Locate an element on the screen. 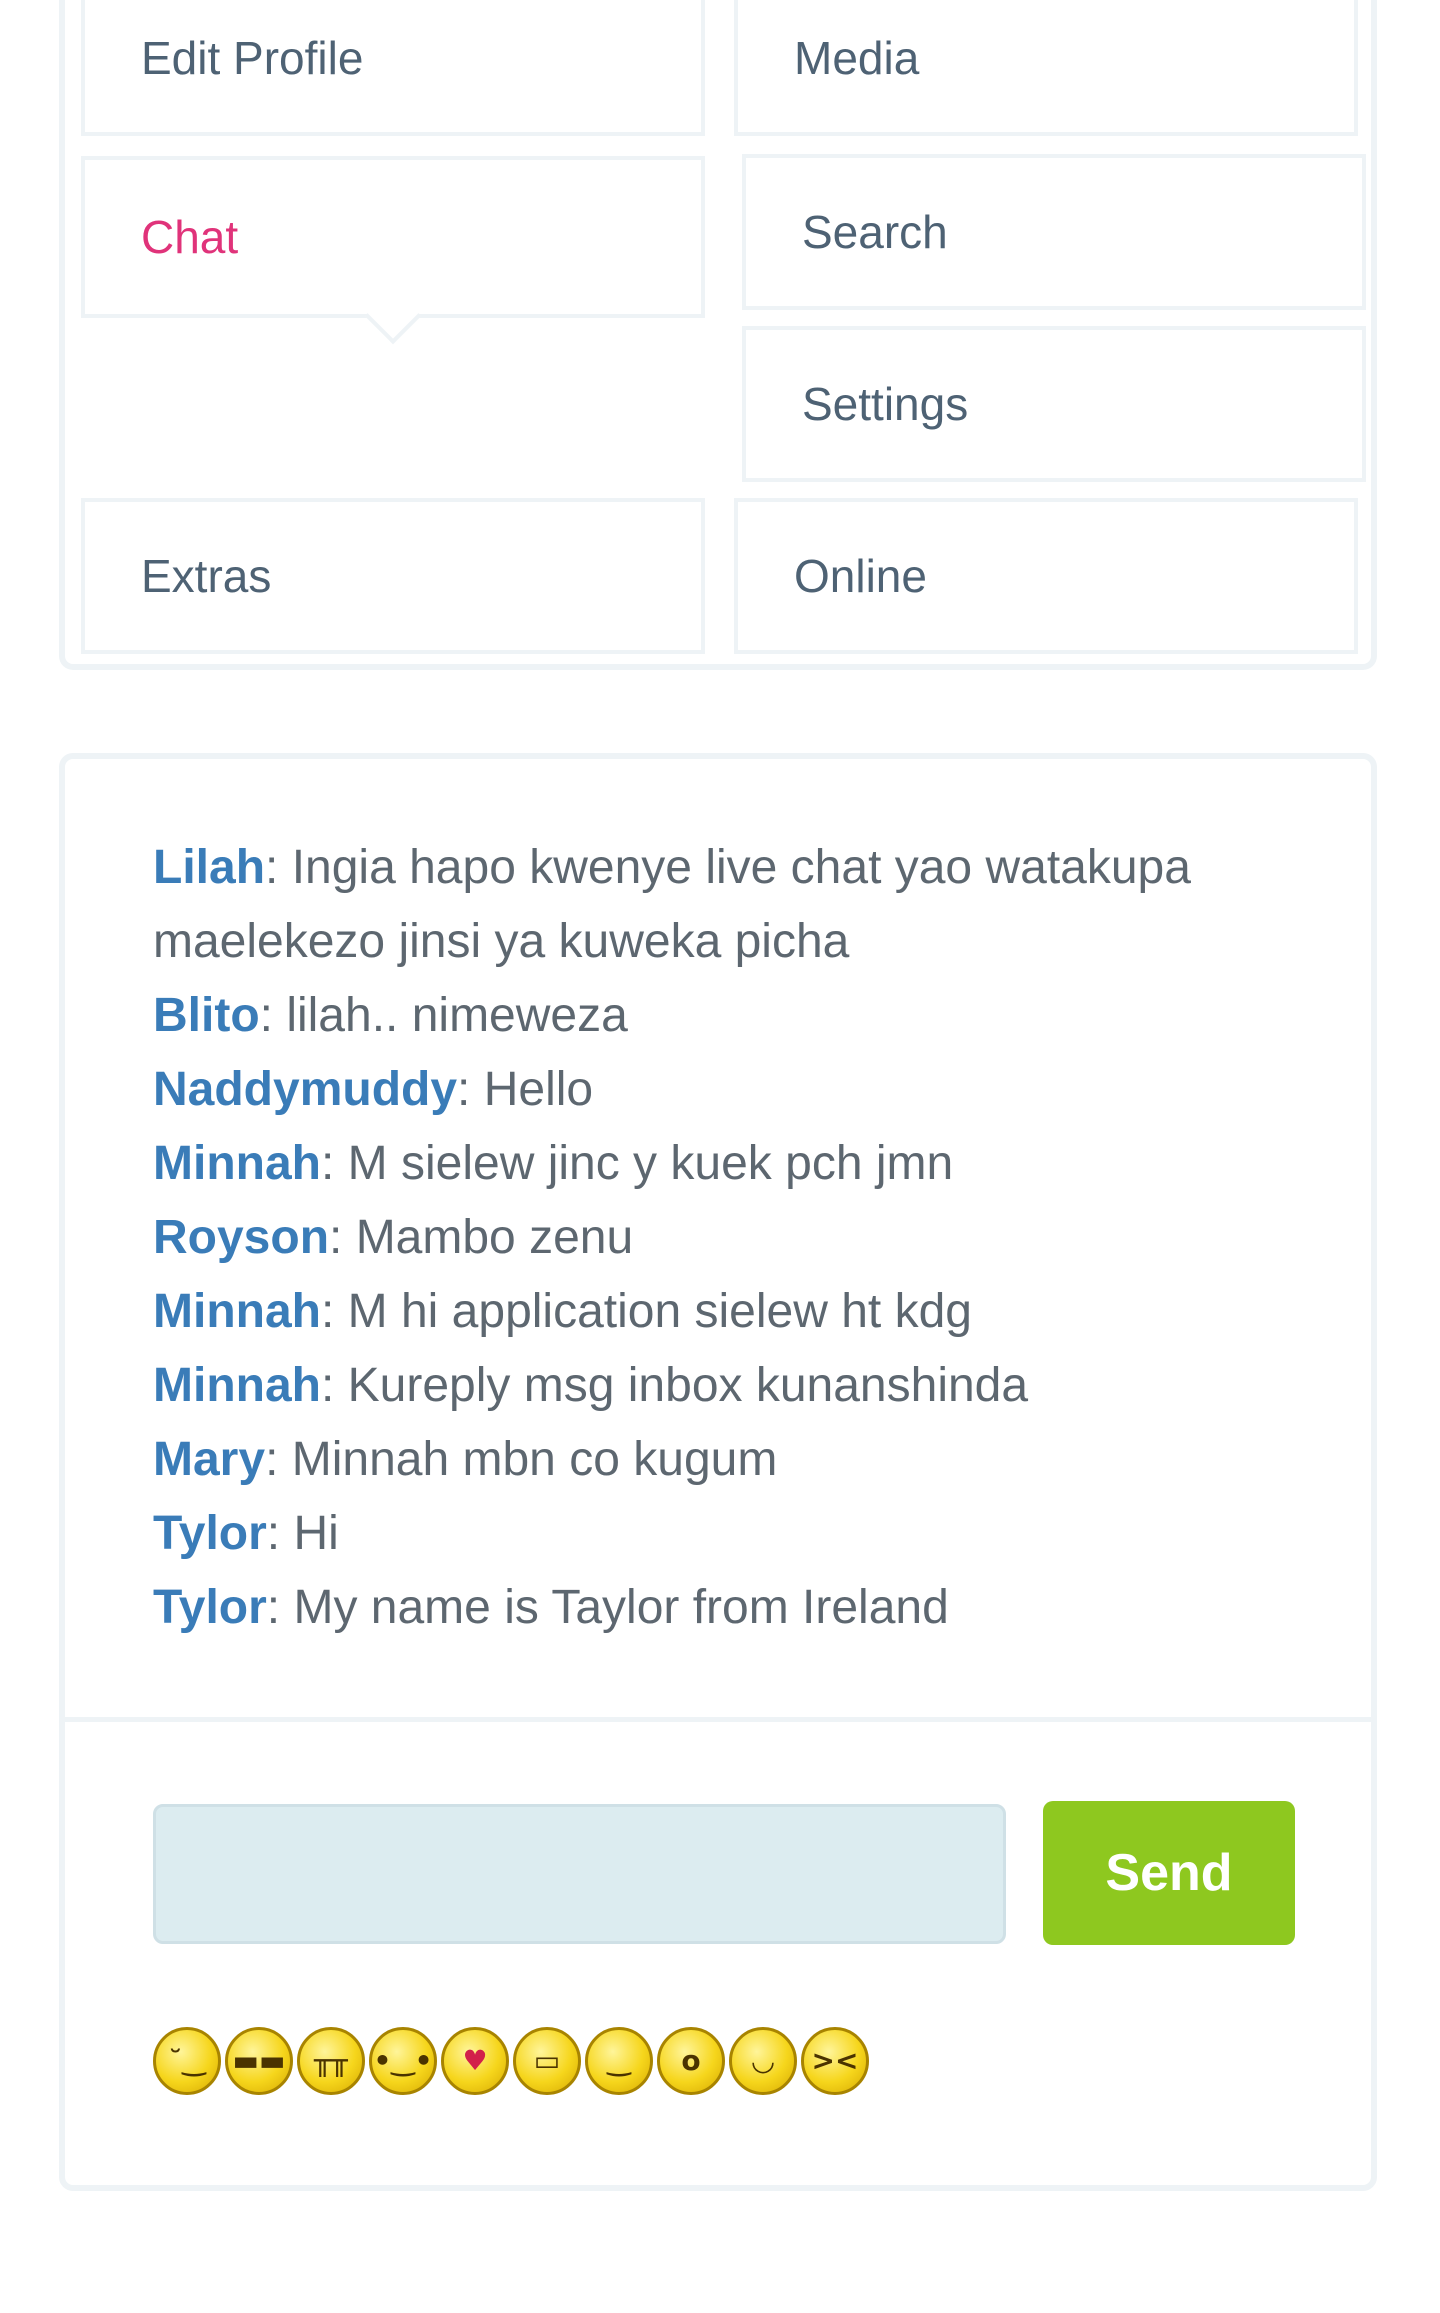 The height and width of the screenshot is (2313, 1440). message-text: : lilah.. nimeweza is located at coordinates (443, 1015).